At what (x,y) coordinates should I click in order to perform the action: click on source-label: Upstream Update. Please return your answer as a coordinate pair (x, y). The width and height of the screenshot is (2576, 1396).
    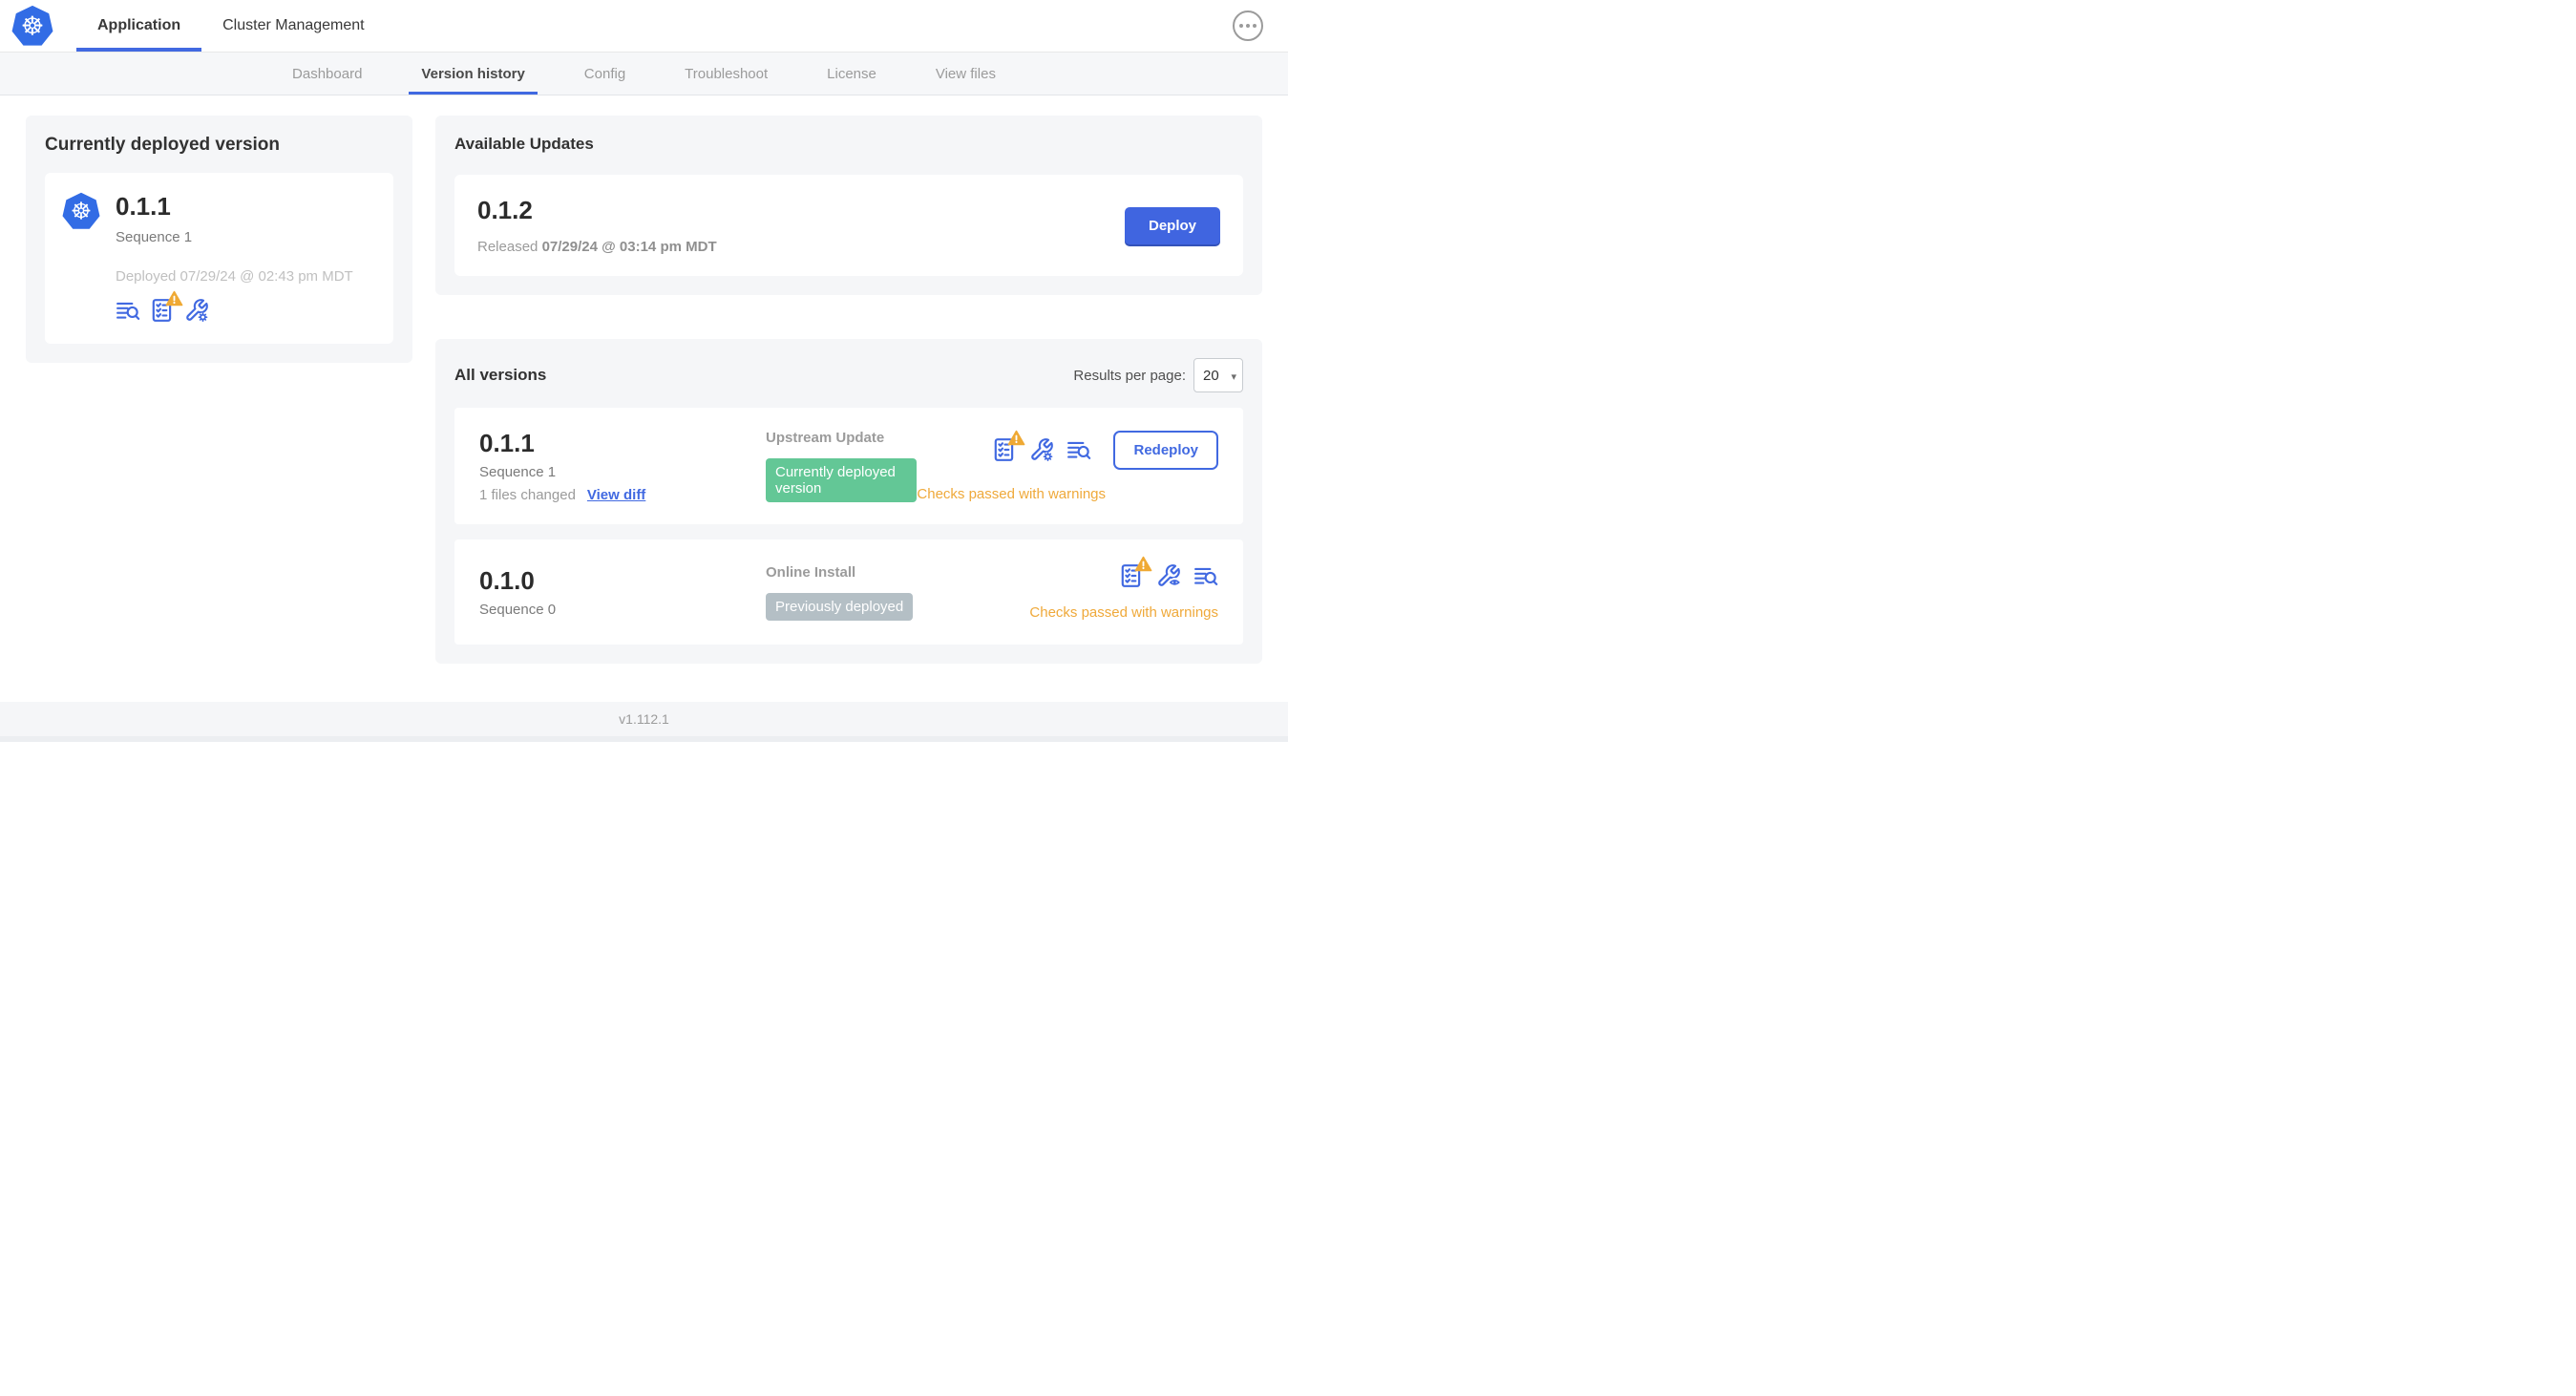
    Looking at the image, I should click on (825, 438).